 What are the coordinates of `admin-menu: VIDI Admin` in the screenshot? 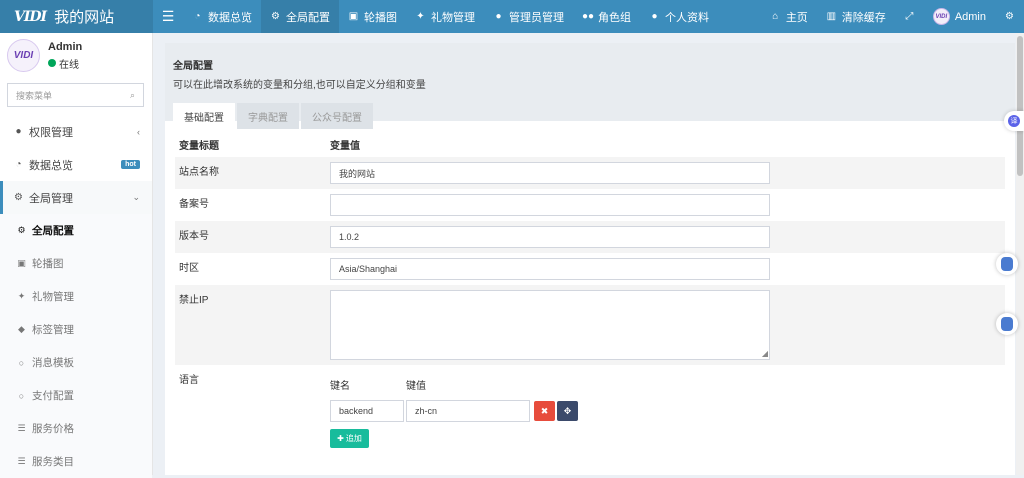 It's located at (959, 16).